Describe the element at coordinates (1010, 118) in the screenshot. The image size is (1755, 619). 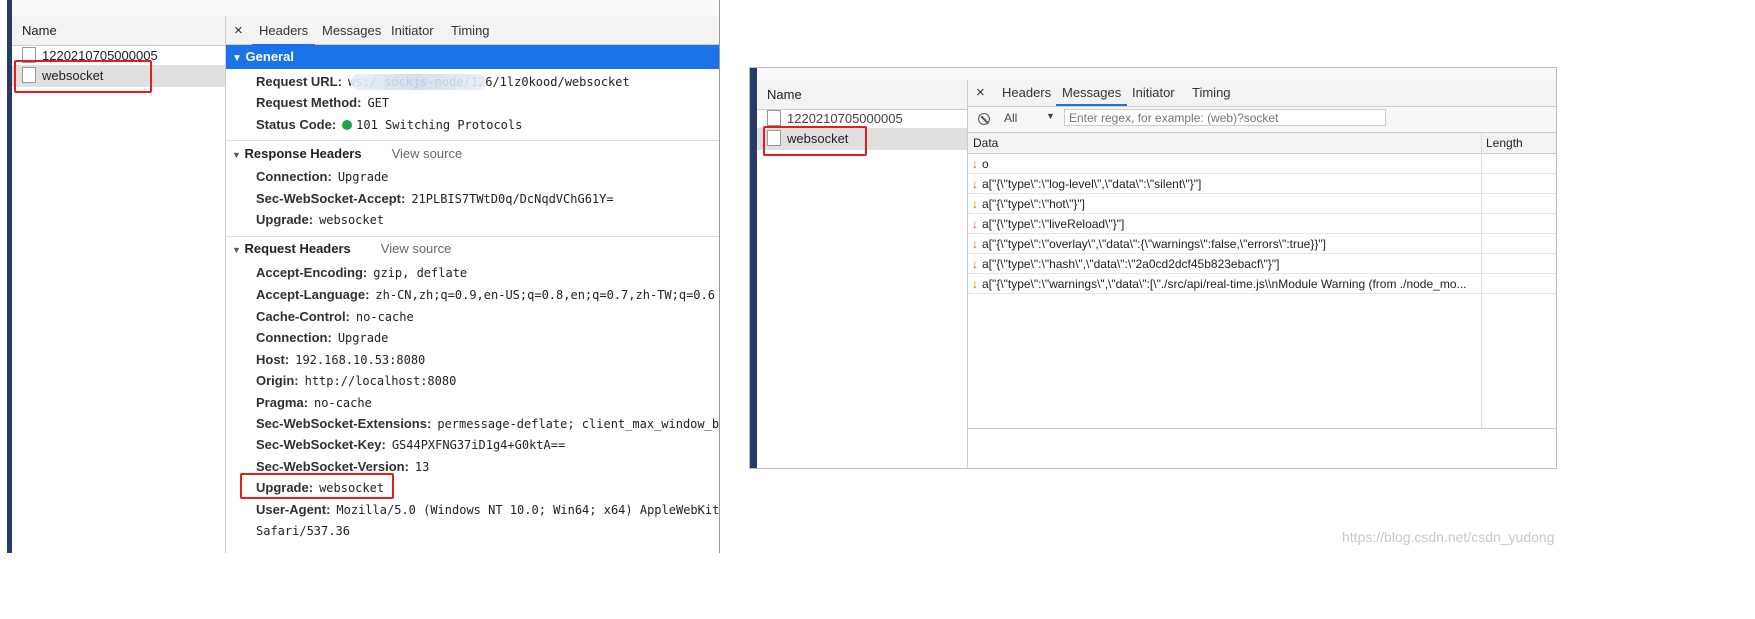
I see `message-type-select: All` at that location.